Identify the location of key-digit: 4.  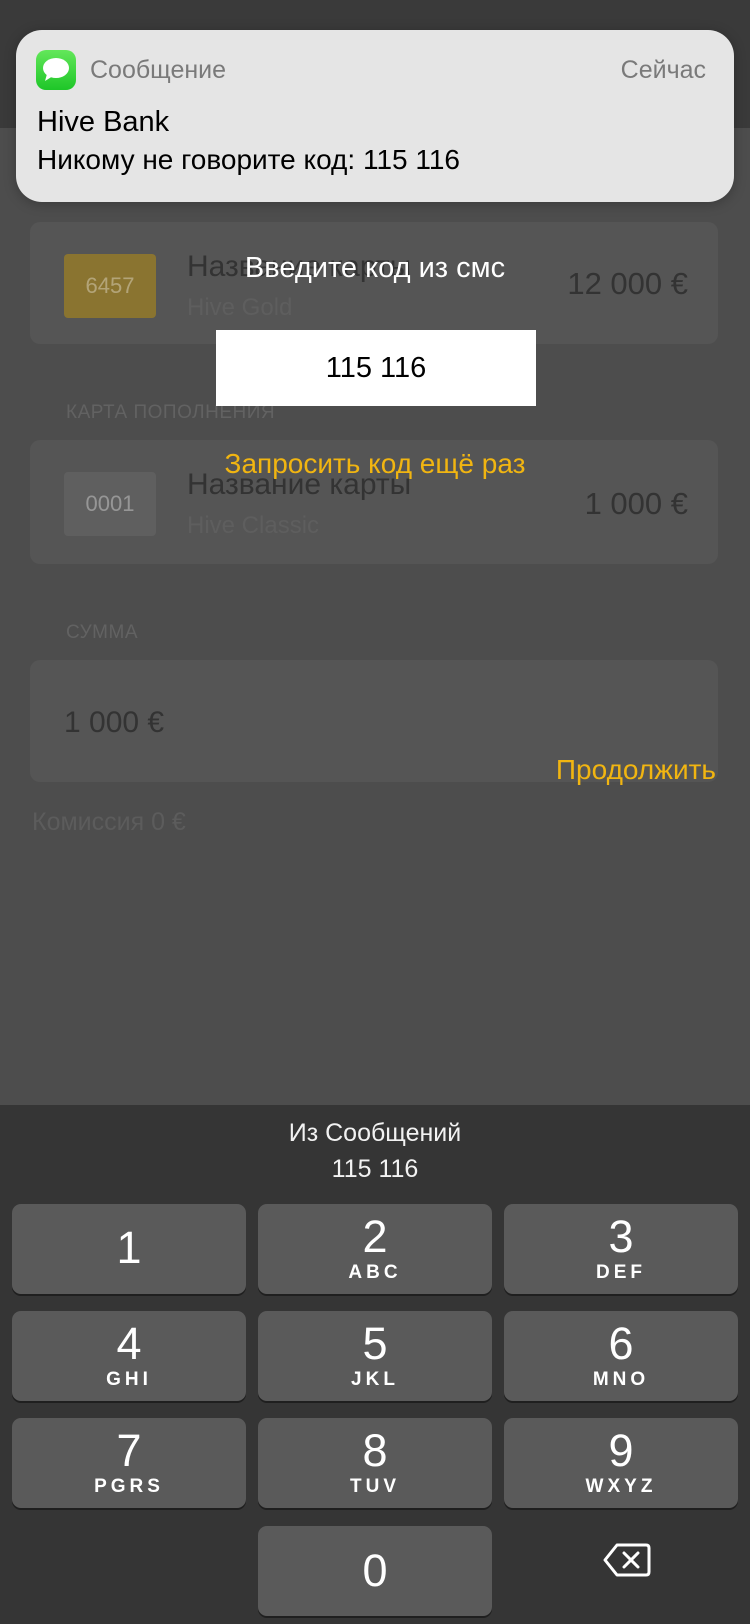
(129, 1343).